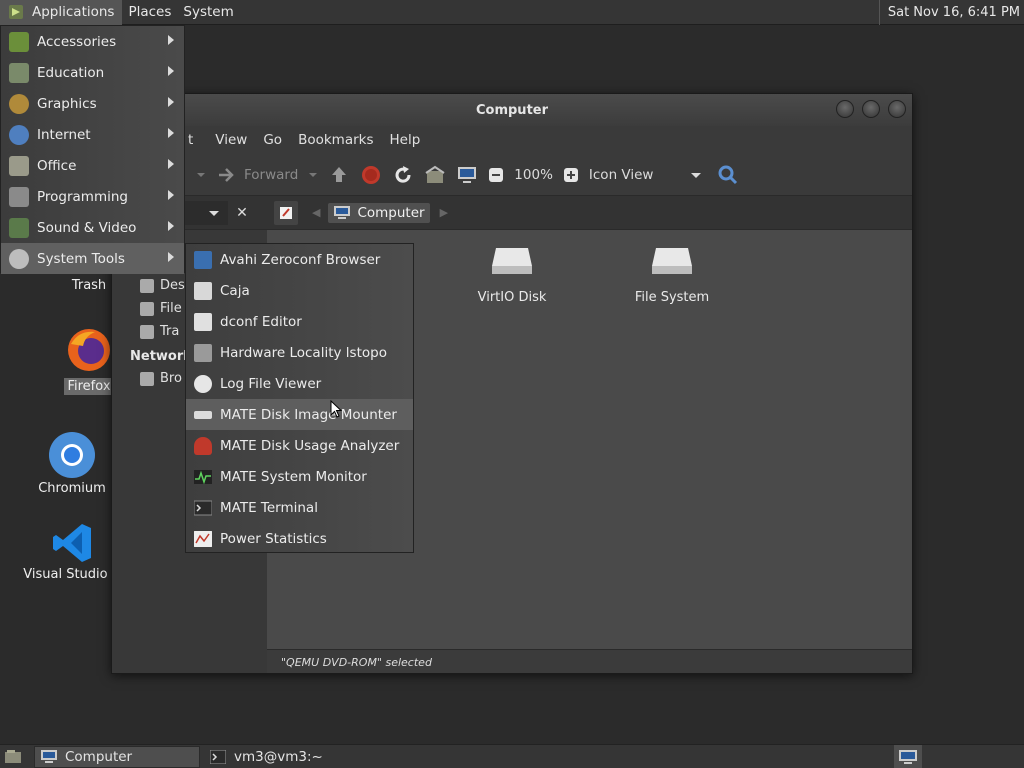 This screenshot has height=768, width=1024. What do you see at coordinates (444, 212) in the screenshot?
I see `path-scroll-right: ▶` at bounding box center [444, 212].